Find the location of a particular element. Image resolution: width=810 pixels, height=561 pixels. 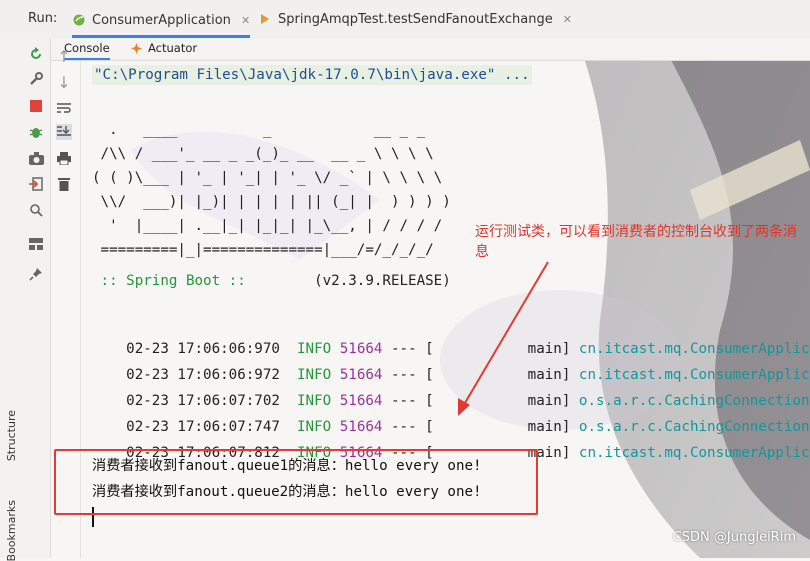

tab-spring-amqp-test: SpringAmqpTest.testSendFanoutExchange ✕ is located at coordinates (415, 19).